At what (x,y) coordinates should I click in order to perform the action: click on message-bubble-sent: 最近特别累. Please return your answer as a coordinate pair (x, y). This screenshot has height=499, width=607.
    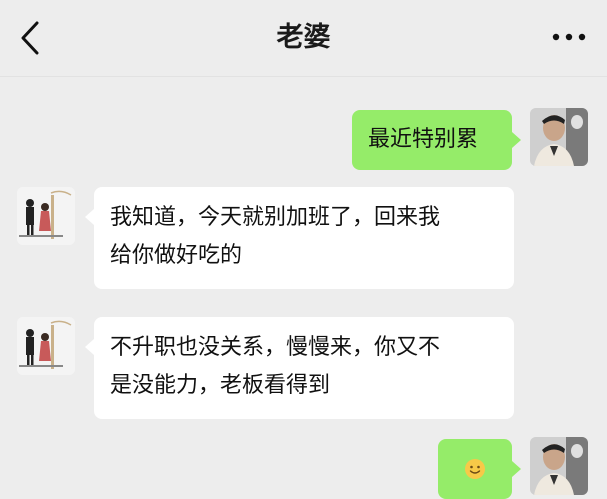
    Looking at the image, I should click on (432, 140).